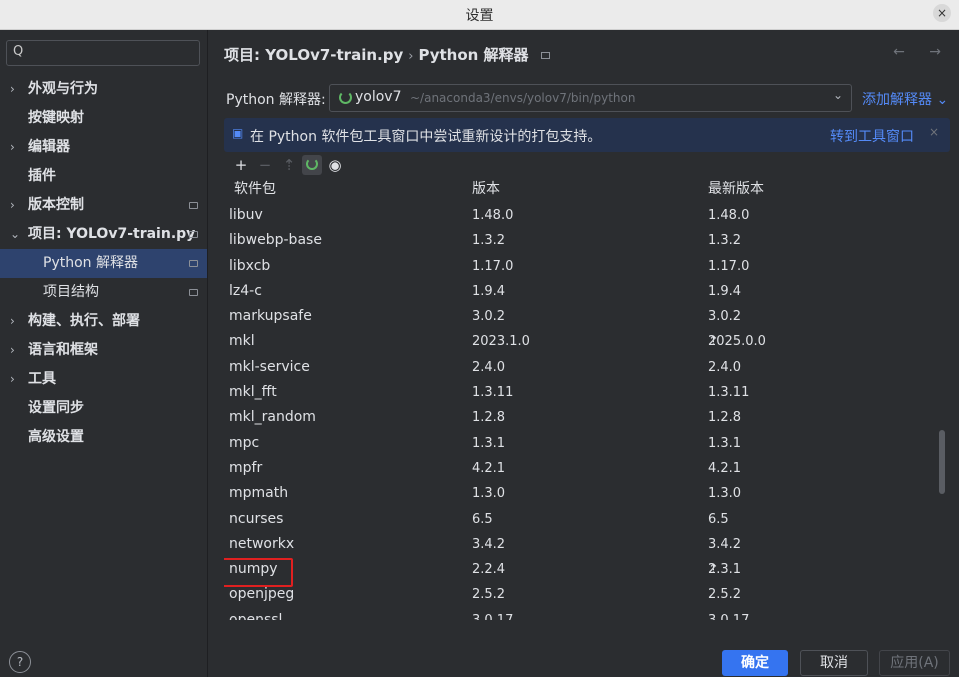 This screenshot has width=959, height=677. I want to click on back-forward-icons: ← →, so click(922, 52).